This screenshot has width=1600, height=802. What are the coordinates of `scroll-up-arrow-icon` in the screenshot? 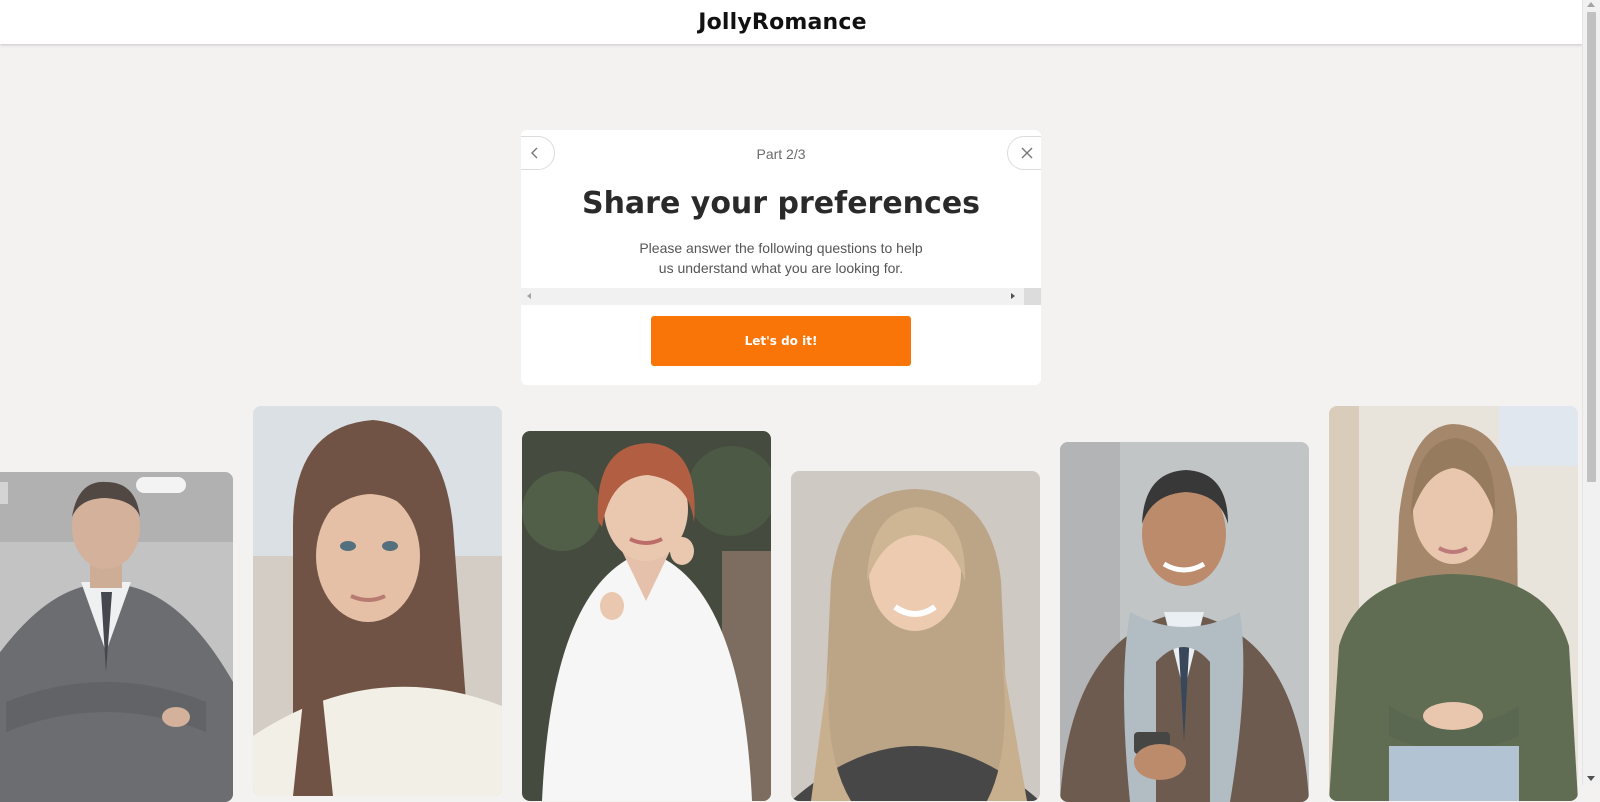 It's located at (1591, 4).